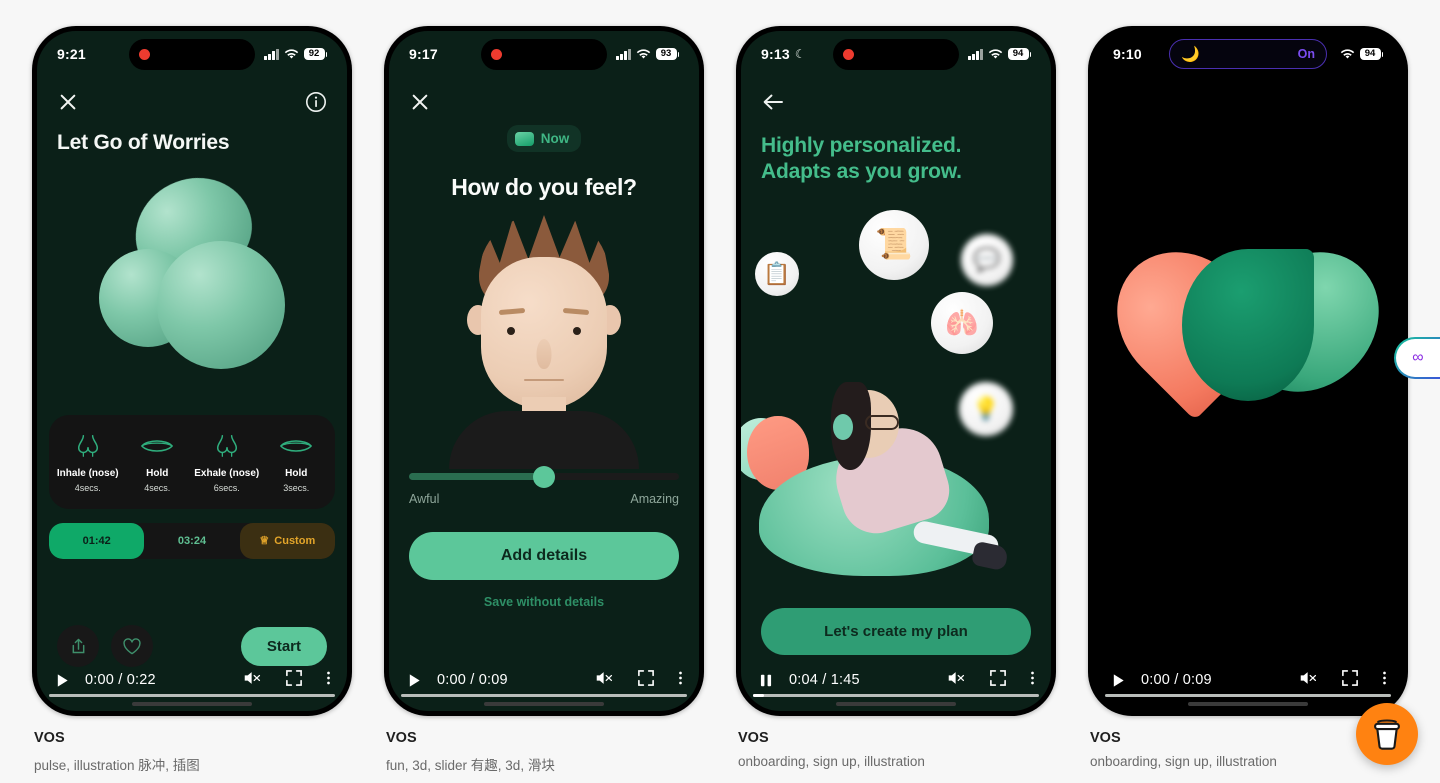  I want to click on video-time: 0:04 / 1:45, so click(824, 680).